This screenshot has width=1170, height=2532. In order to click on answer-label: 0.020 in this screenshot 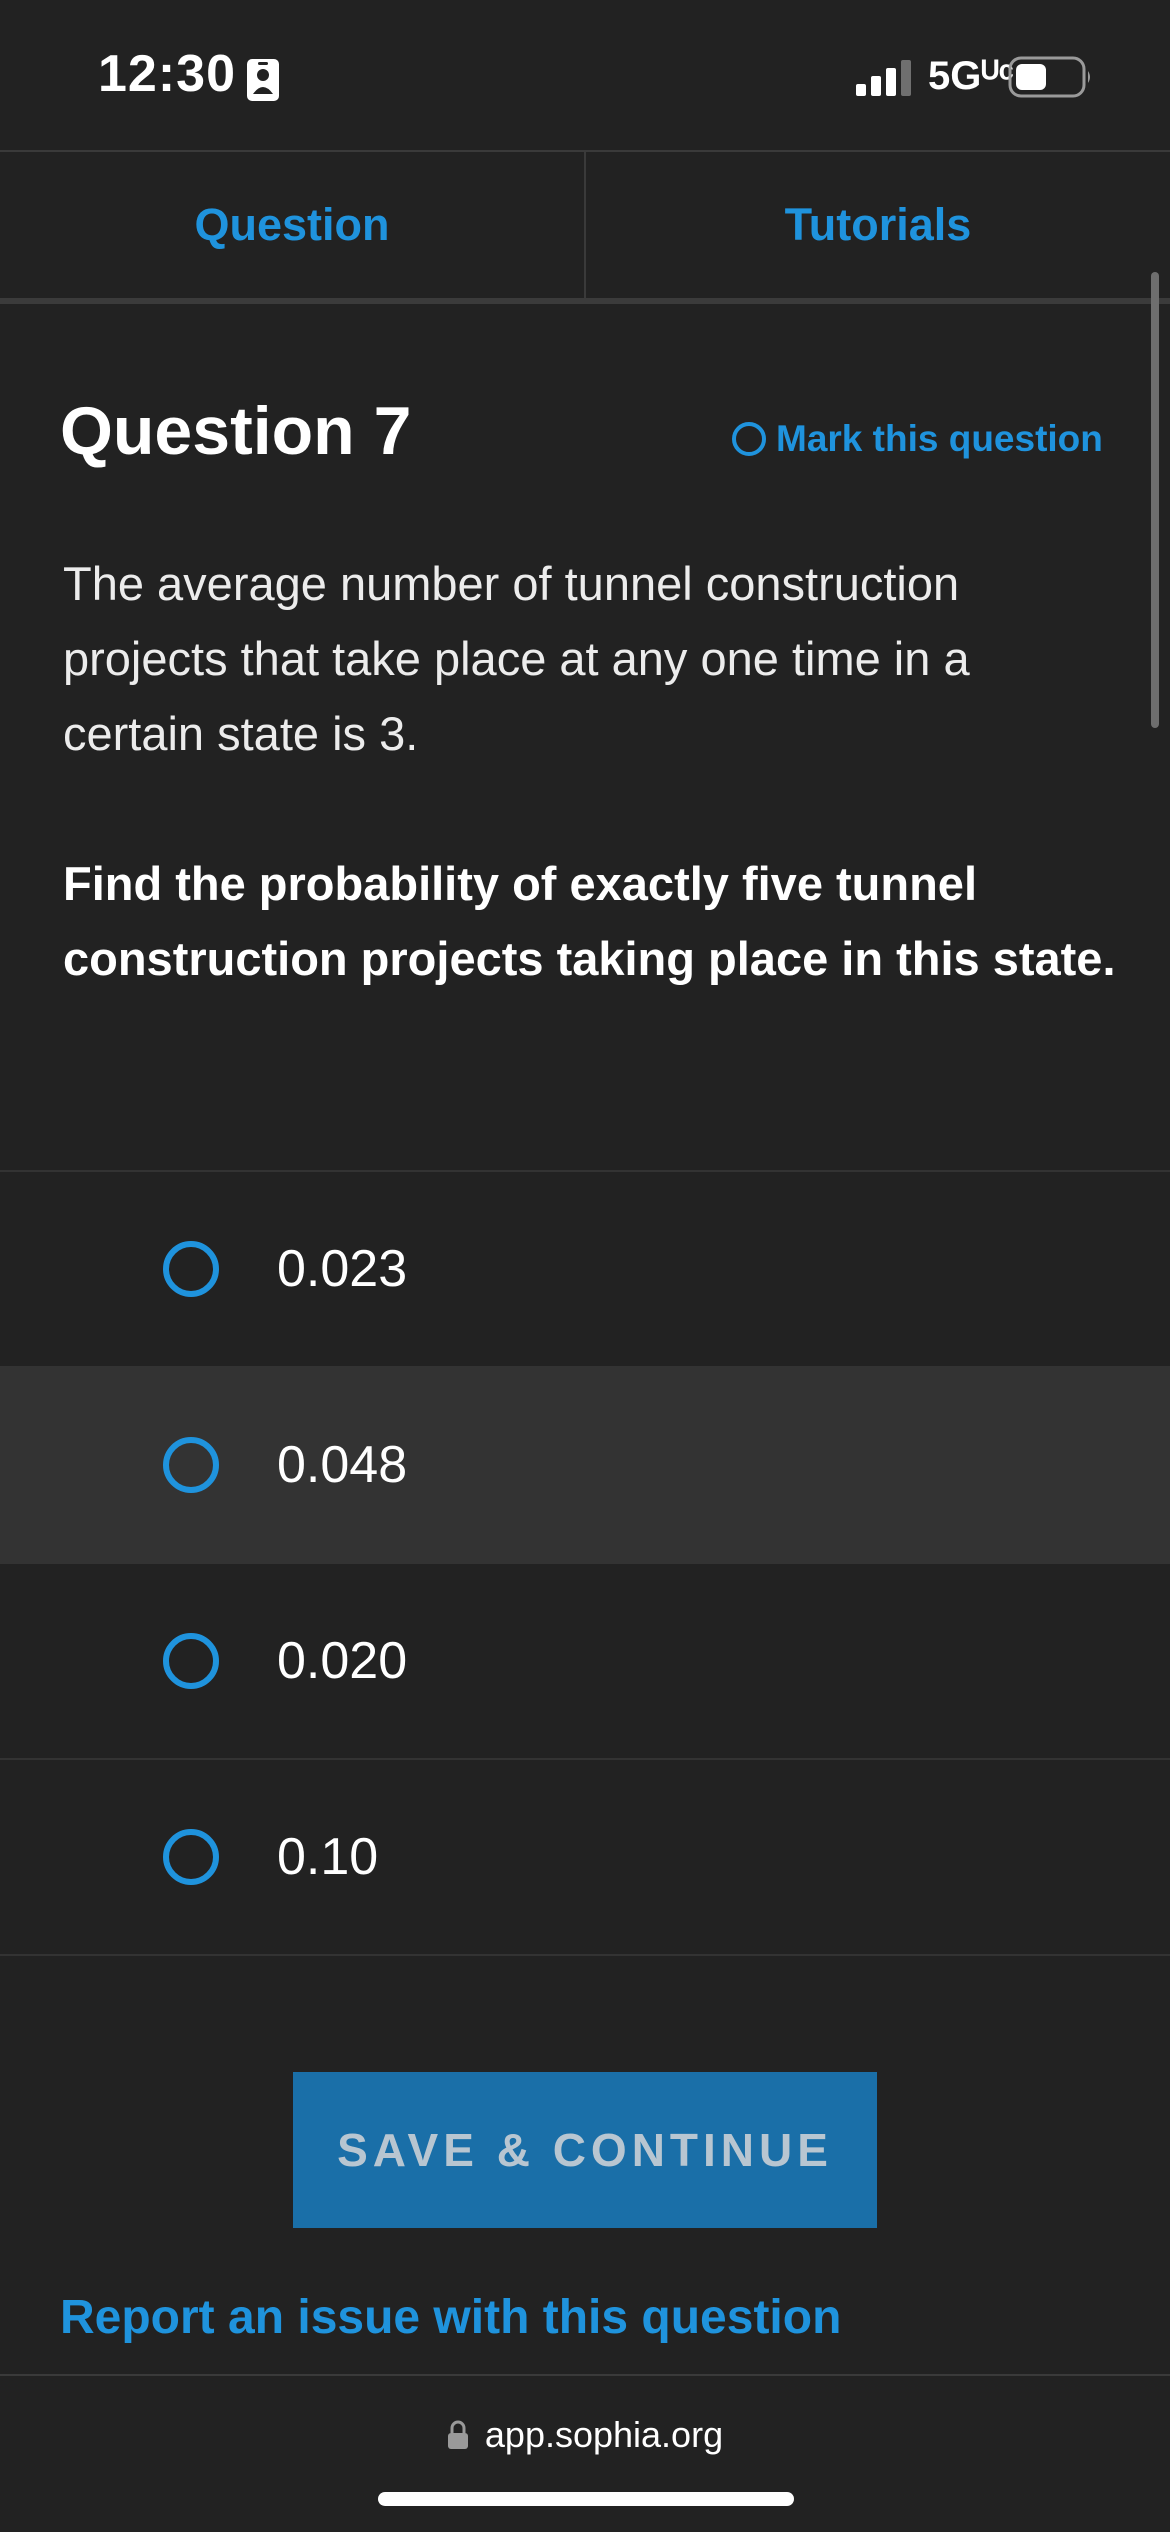, I will do `click(342, 1661)`.